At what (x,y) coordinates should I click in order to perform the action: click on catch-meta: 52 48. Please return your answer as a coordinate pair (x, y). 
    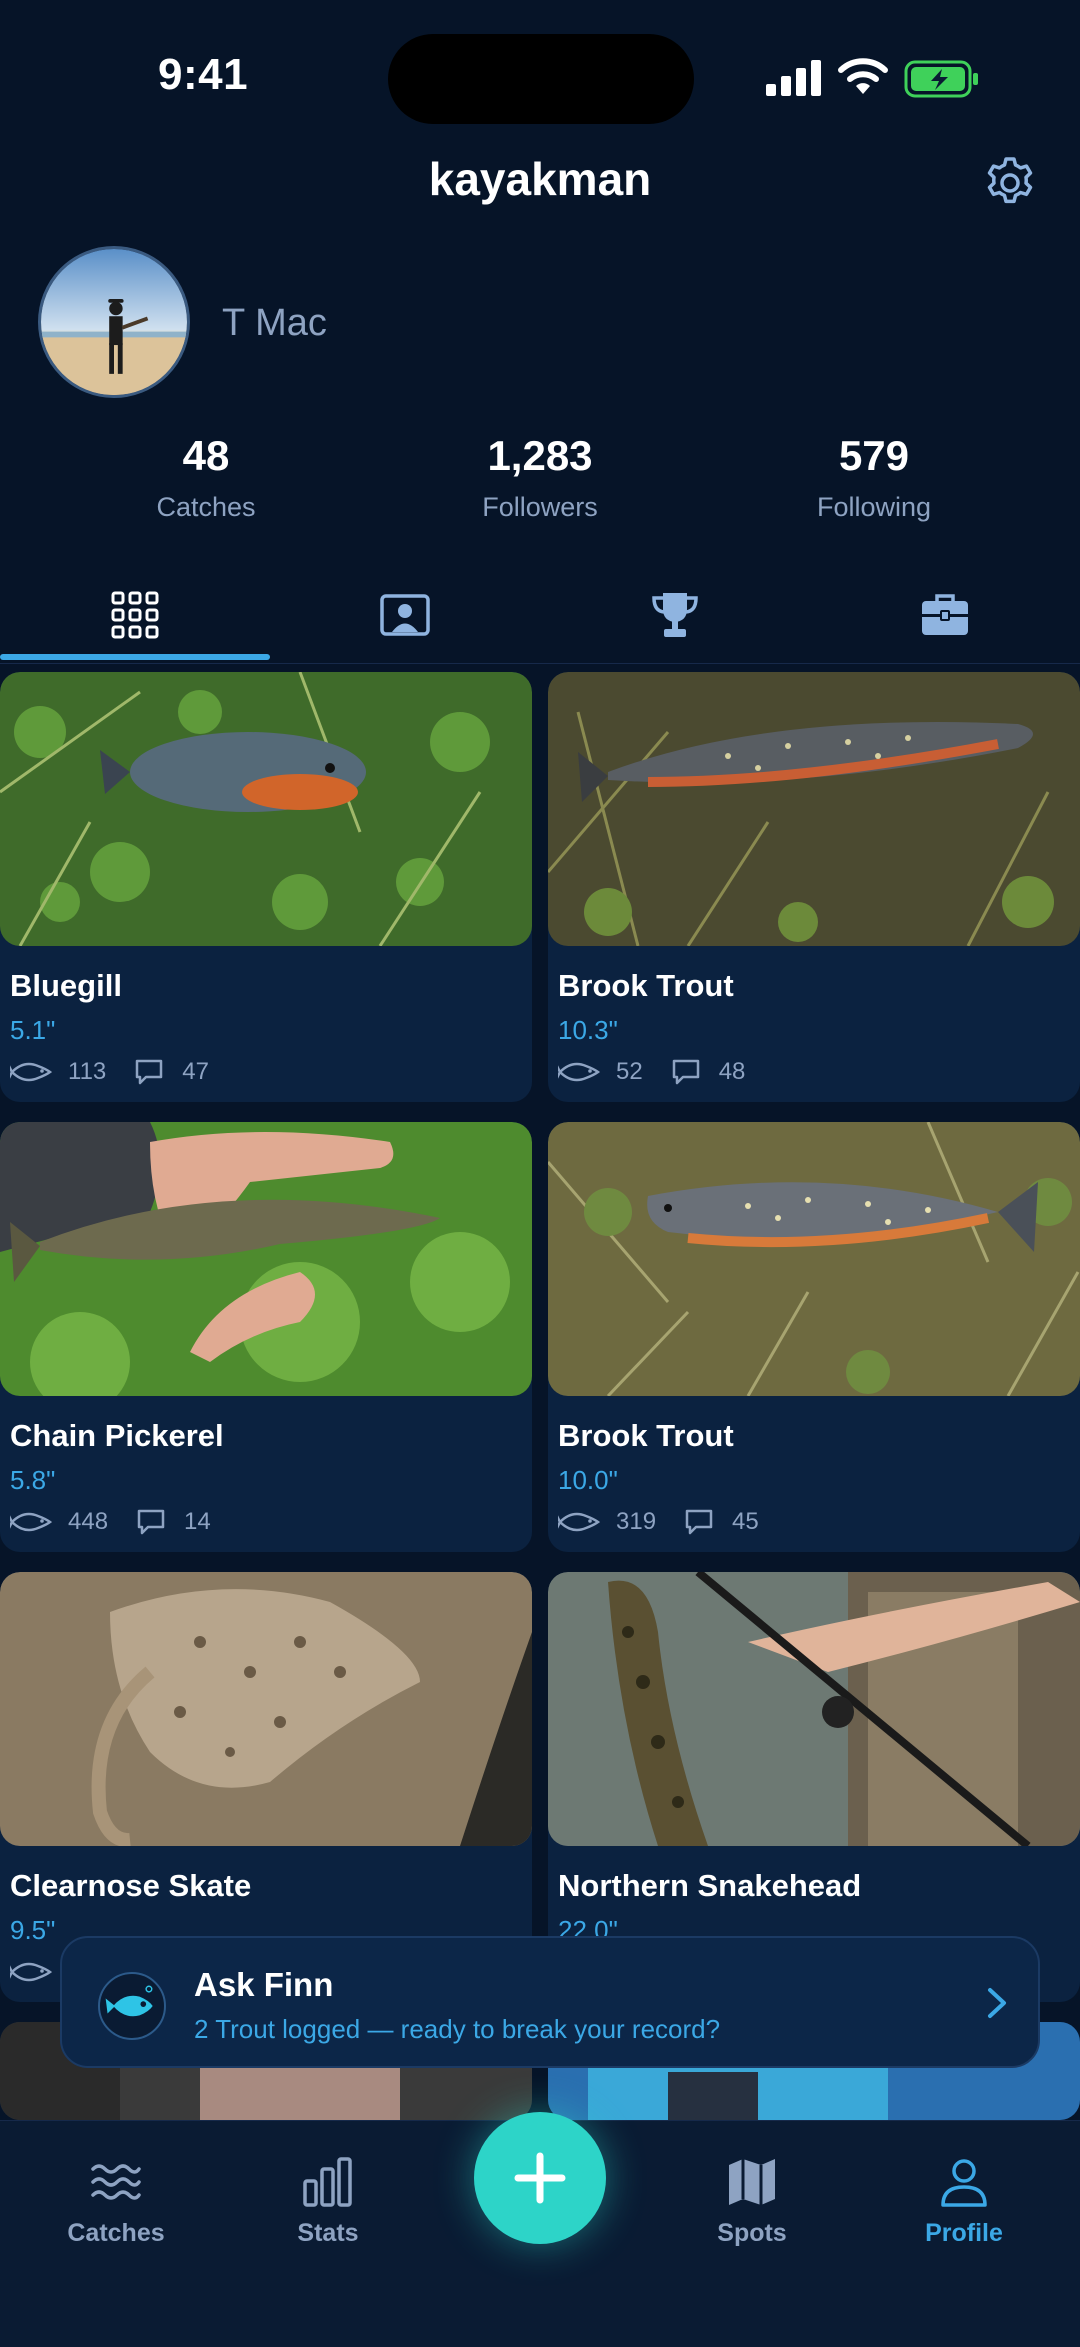
    Looking at the image, I should click on (651, 1072).